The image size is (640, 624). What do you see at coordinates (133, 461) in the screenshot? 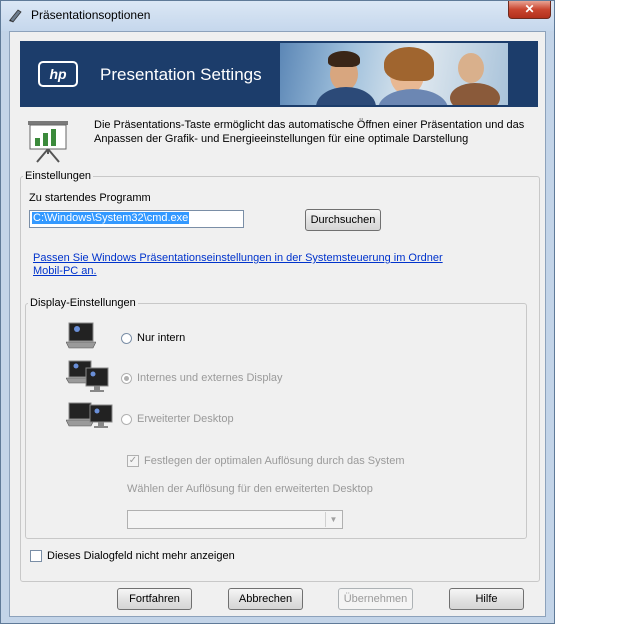
I see `optimal-resolution-checkbox: ✓` at bounding box center [133, 461].